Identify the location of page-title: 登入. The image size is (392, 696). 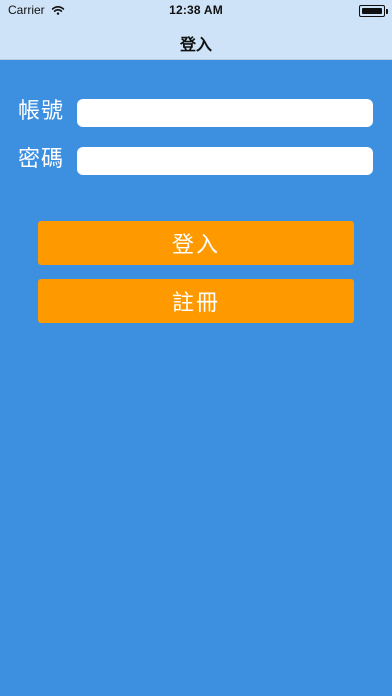
(195, 44).